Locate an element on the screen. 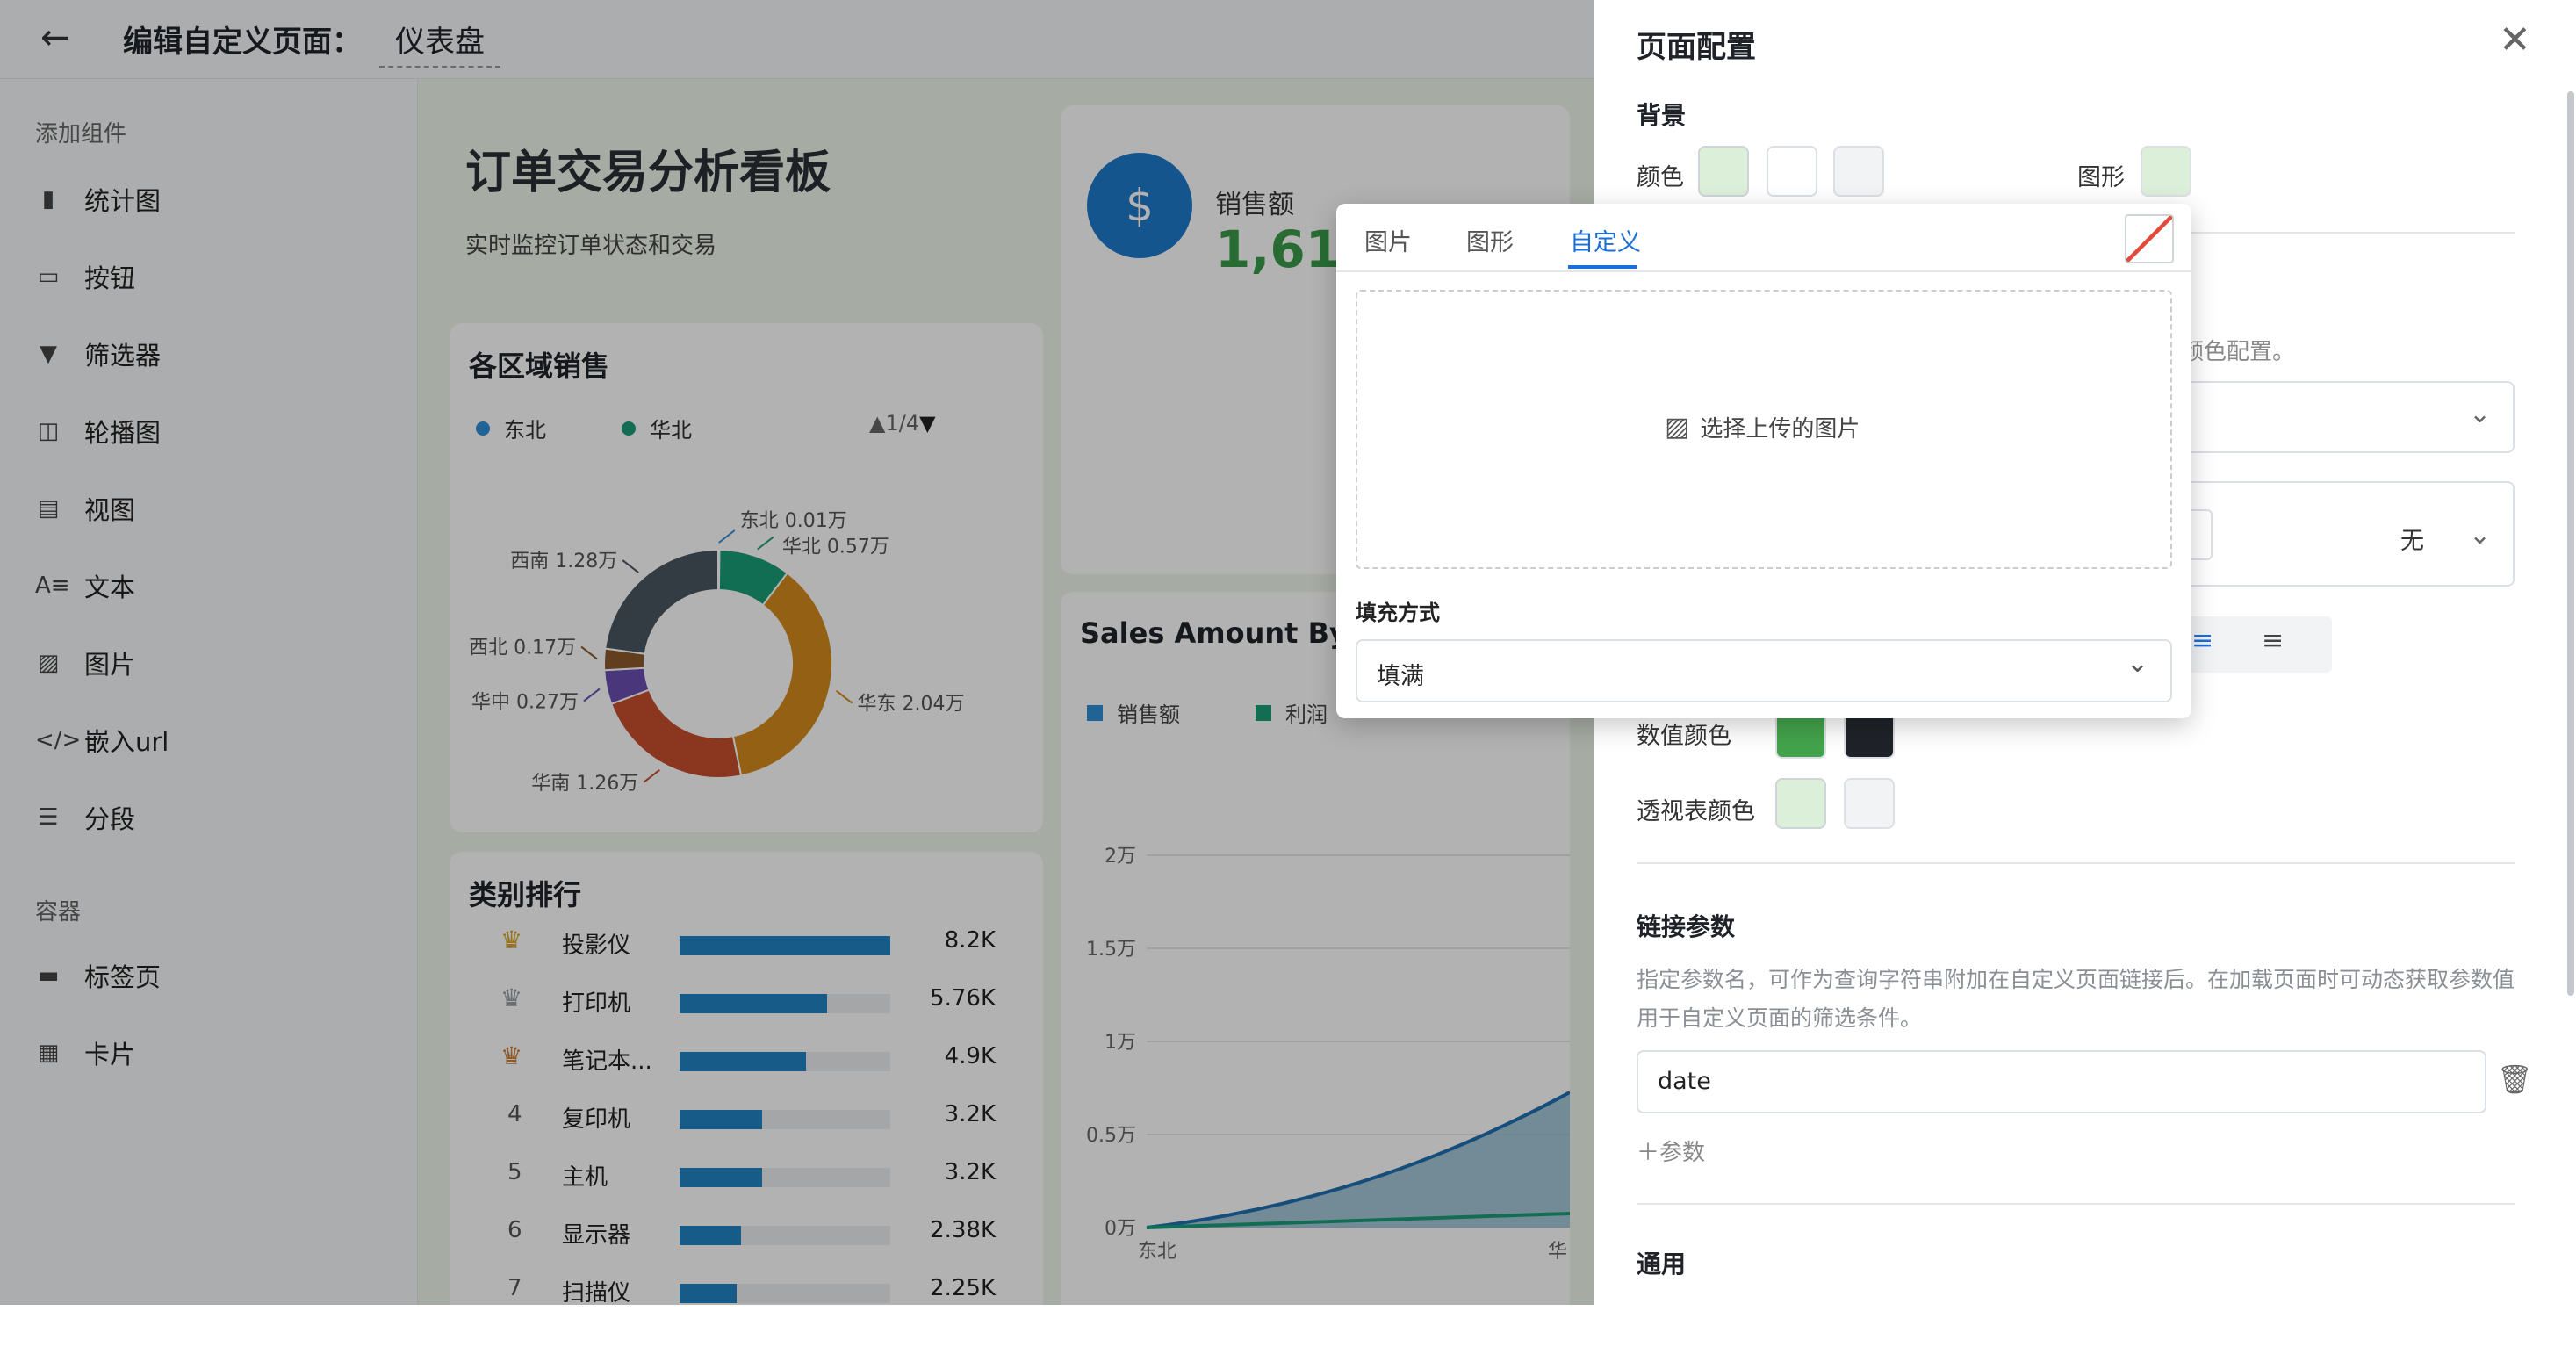  panel-title: 页面配置 is located at coordinates (1696, 47).